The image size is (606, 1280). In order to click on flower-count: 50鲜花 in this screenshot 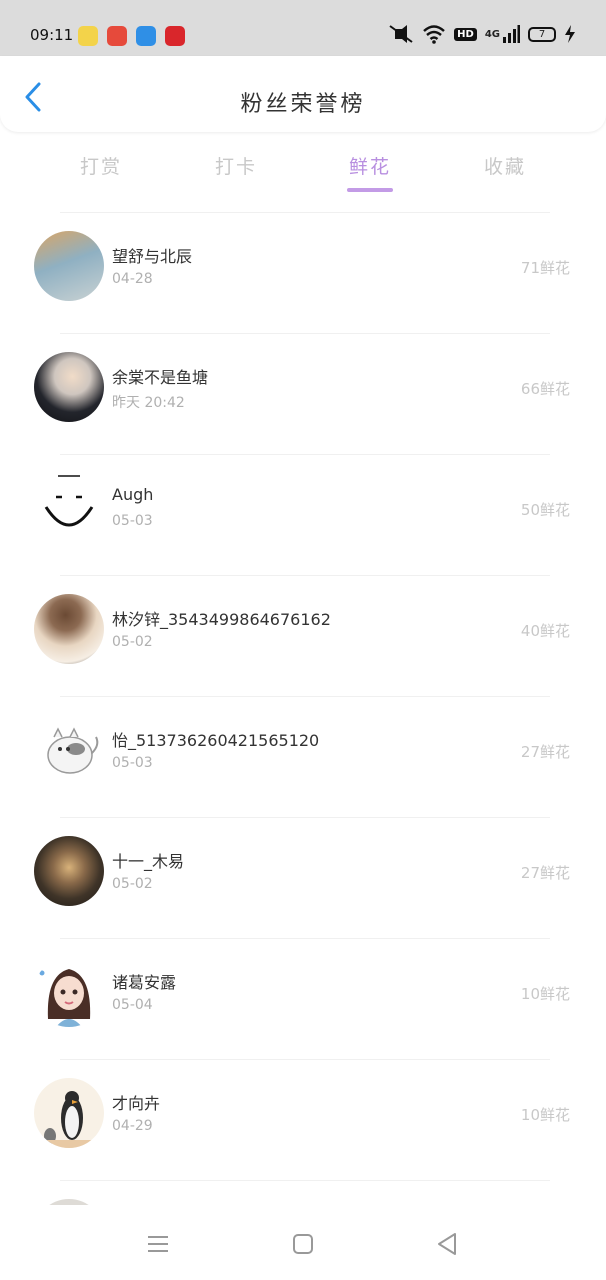, I will do `click(545, 510)`.